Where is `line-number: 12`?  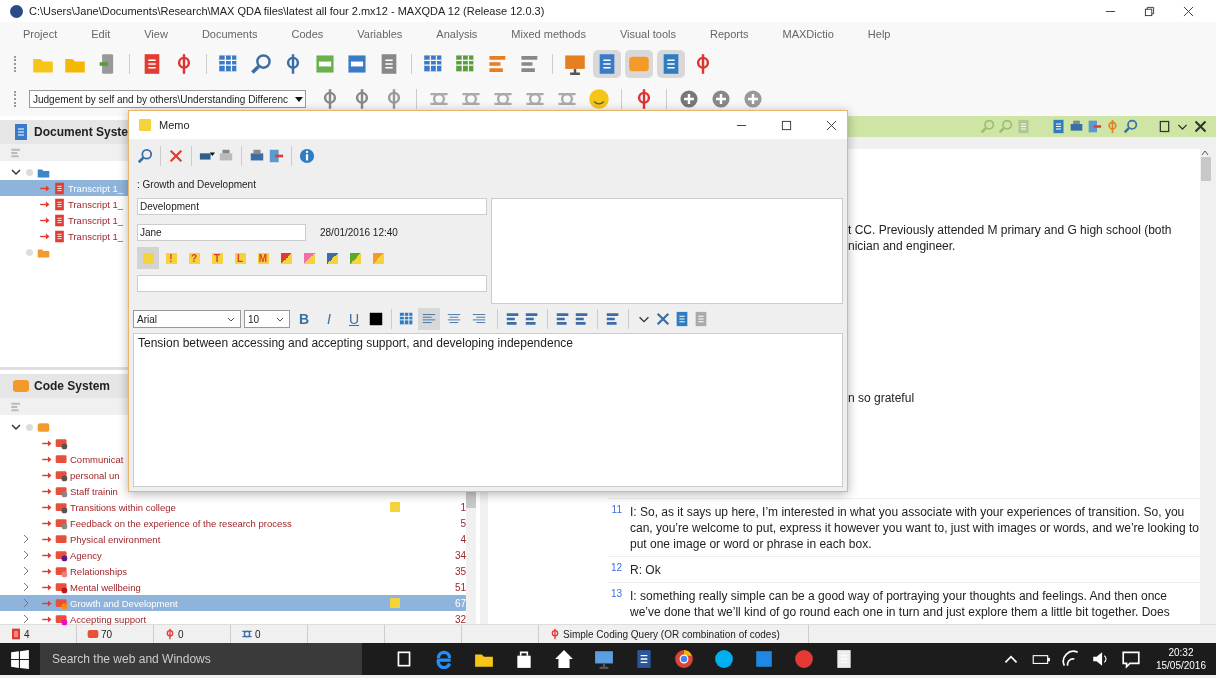 line-number: 12 is located at coordinates (615, 568).